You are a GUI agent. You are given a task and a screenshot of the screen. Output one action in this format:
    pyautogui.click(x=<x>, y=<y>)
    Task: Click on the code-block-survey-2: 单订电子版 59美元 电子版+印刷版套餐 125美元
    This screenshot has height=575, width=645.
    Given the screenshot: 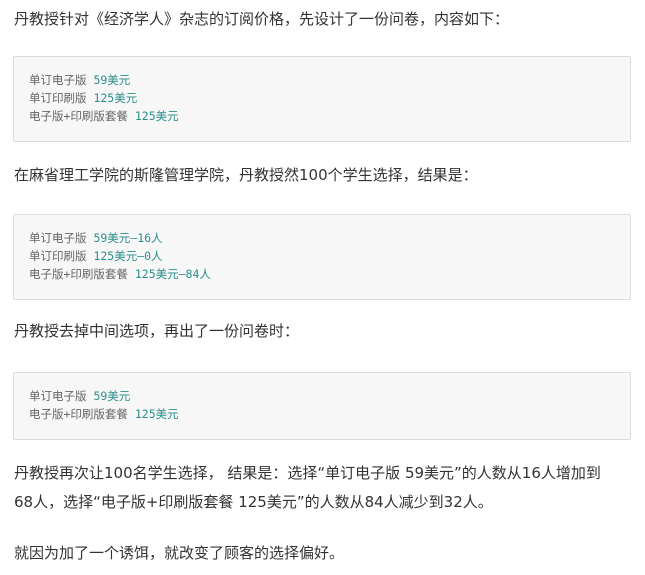 What is the action you would take?
    pyautogui.click(x=322, y=406)
    